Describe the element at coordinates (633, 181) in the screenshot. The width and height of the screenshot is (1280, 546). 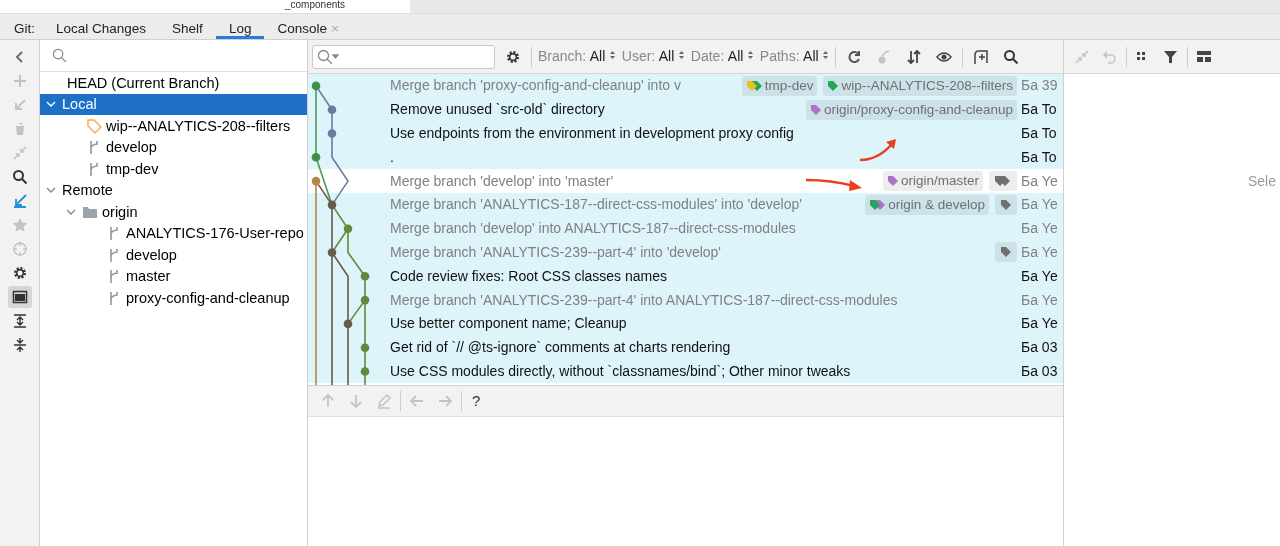
I see `commit-message: Merge branch 'develop' into 'master'` at that location.